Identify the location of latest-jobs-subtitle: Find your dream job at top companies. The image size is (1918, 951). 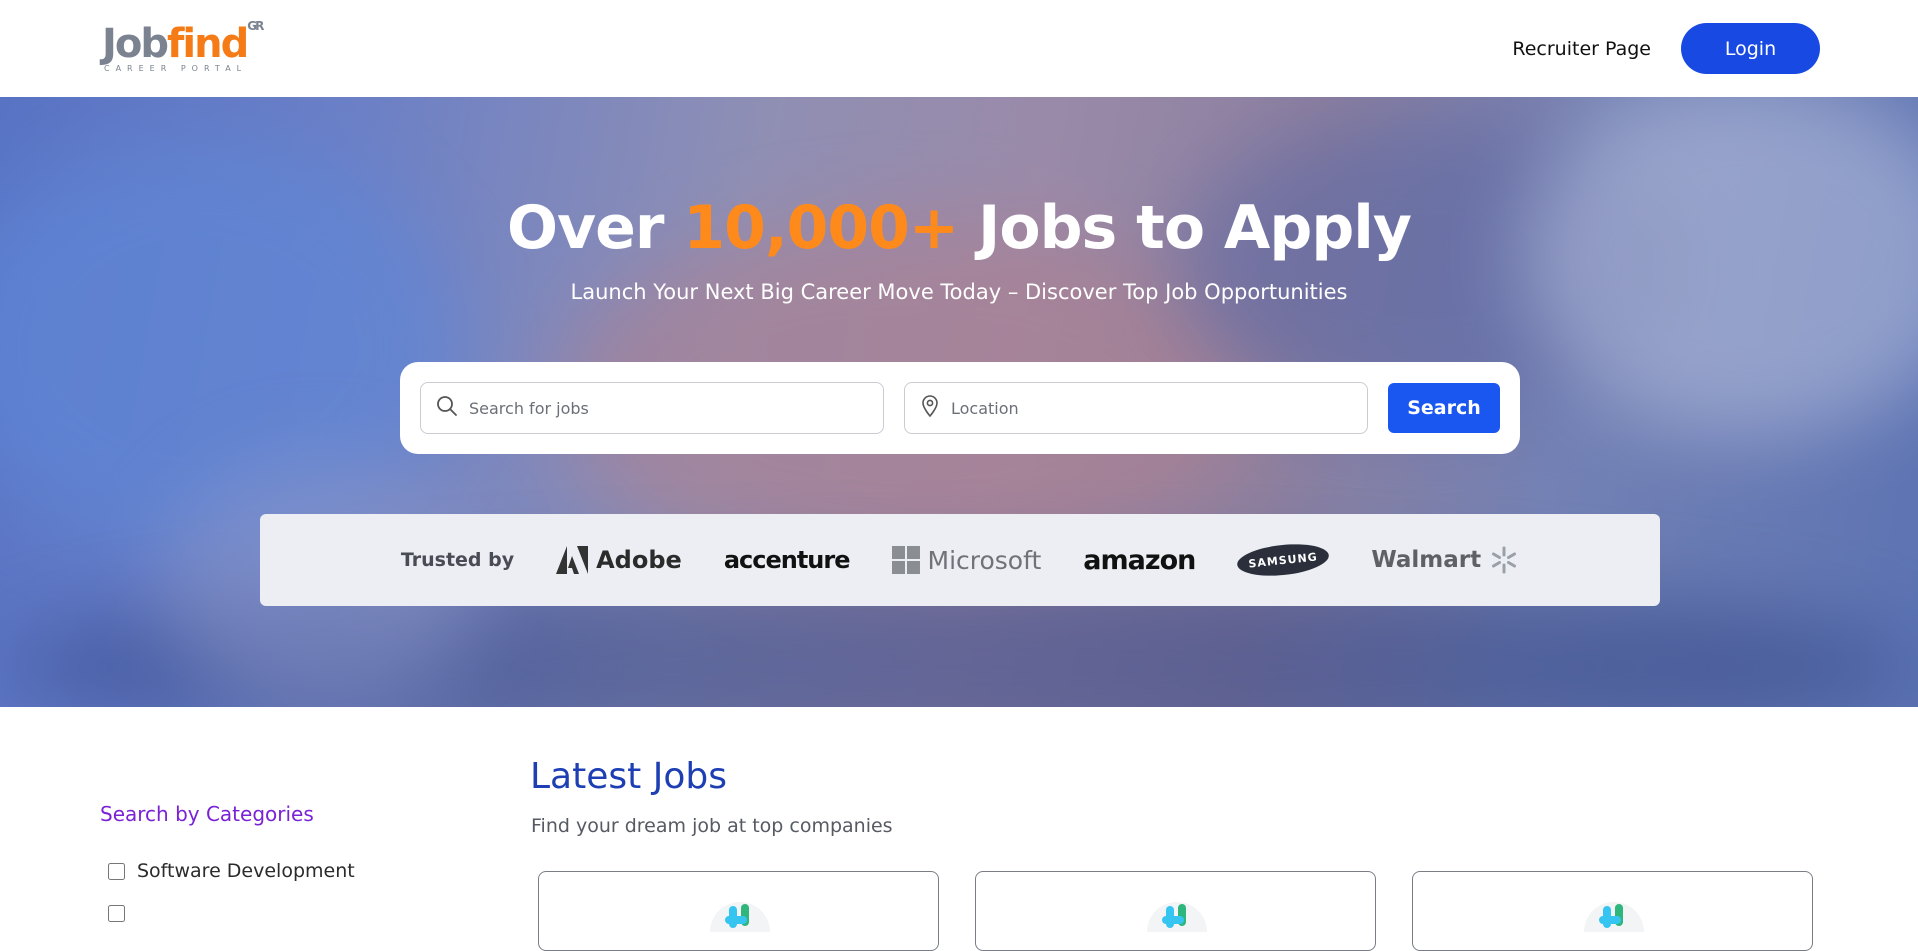
(712, 826).